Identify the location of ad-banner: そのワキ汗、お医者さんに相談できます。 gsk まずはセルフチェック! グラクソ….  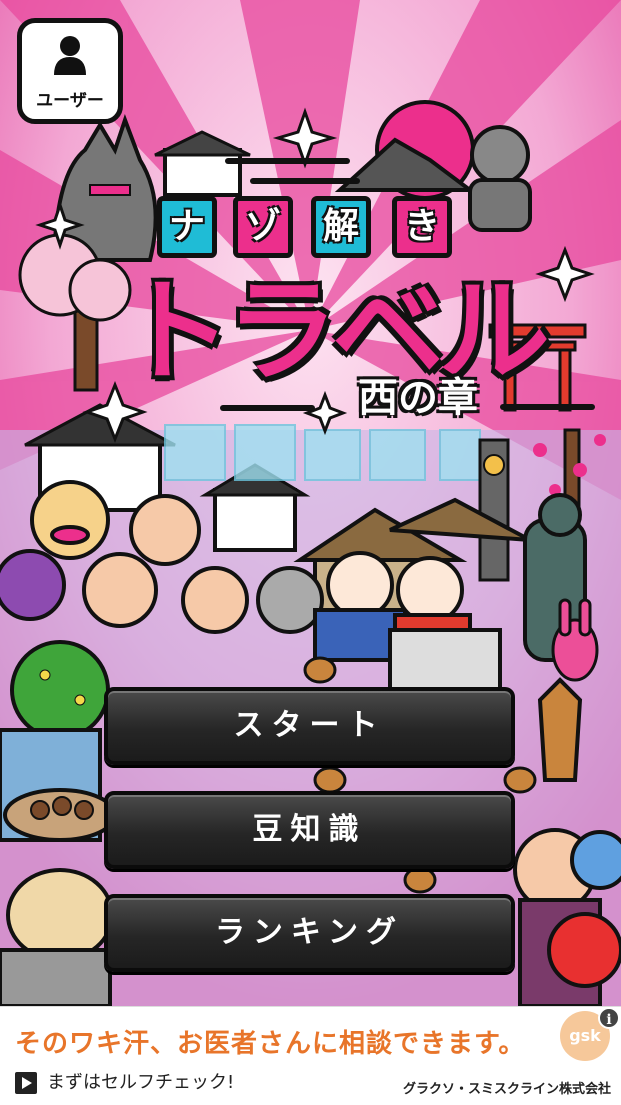
(310, 1055).